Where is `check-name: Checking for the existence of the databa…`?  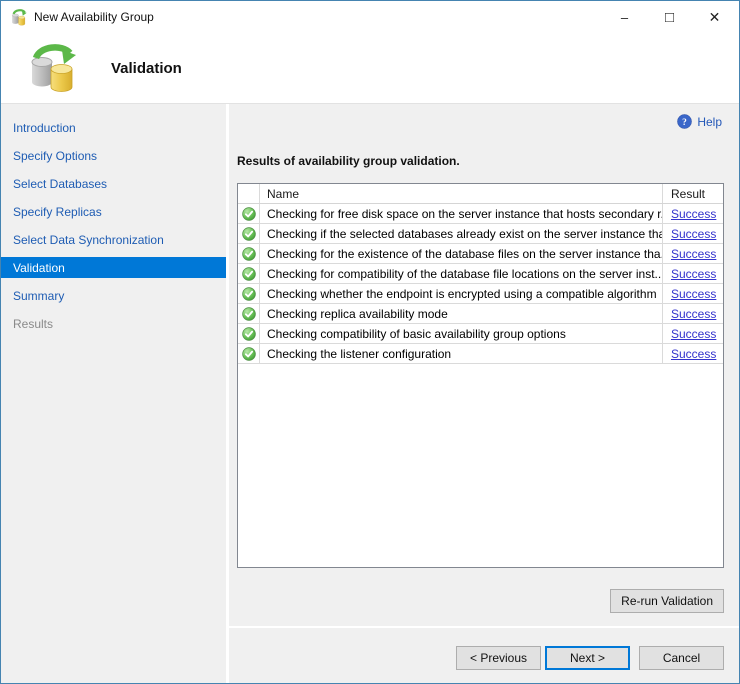
check-name: Checking for the existence of the databa… is located at coordinates (461, 253).